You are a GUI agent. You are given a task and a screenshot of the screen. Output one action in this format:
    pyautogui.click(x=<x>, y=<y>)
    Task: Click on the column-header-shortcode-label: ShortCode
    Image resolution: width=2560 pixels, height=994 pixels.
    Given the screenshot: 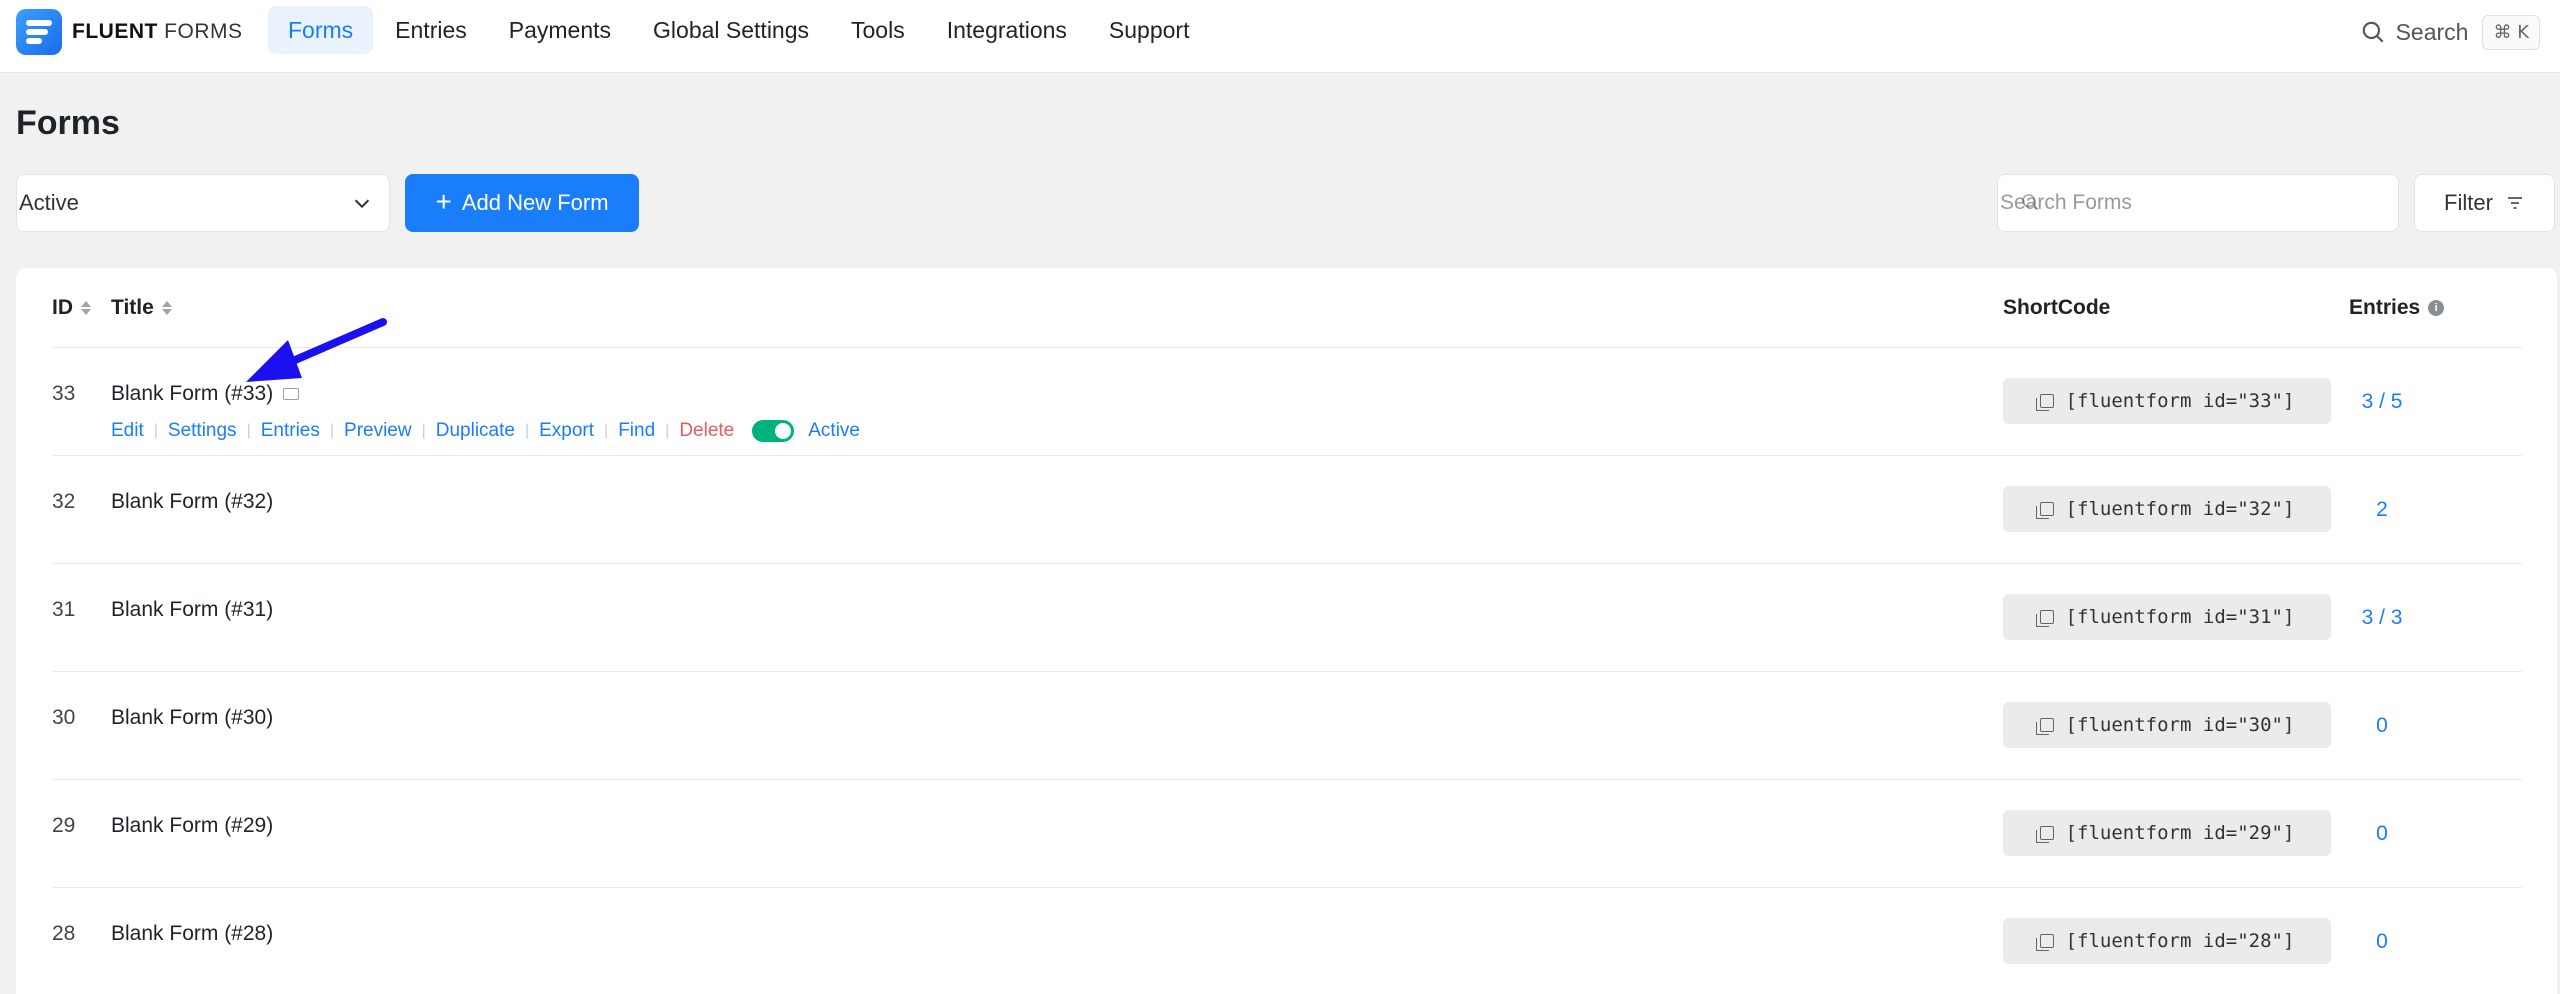 What is the action you would take?
    pyautogui.click(x=2057, y=307)
    